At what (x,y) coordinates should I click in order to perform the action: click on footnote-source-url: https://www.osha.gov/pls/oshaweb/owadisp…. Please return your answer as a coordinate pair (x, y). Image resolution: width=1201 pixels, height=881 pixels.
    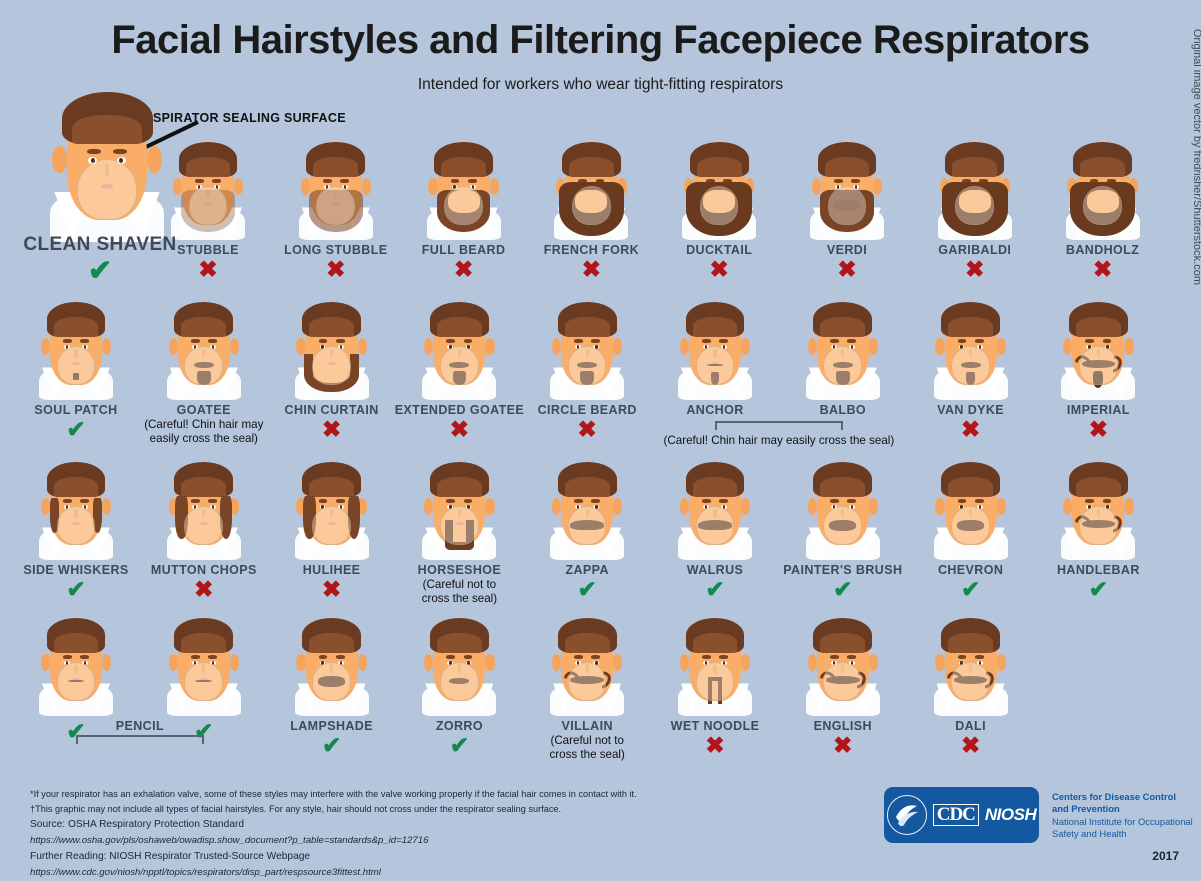
    Looking at the image, I should click on (333, 841).